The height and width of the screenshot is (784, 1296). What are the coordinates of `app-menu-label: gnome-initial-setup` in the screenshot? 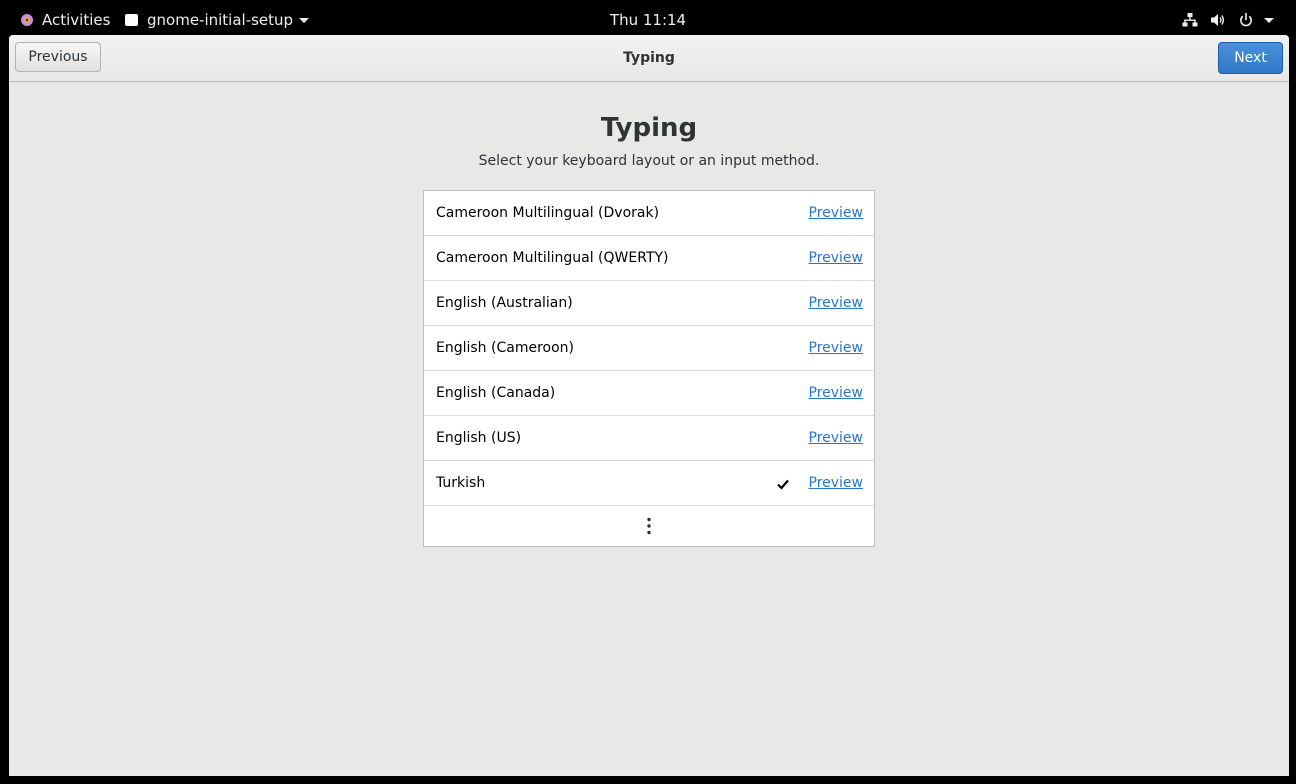 It's located at (220, 20).